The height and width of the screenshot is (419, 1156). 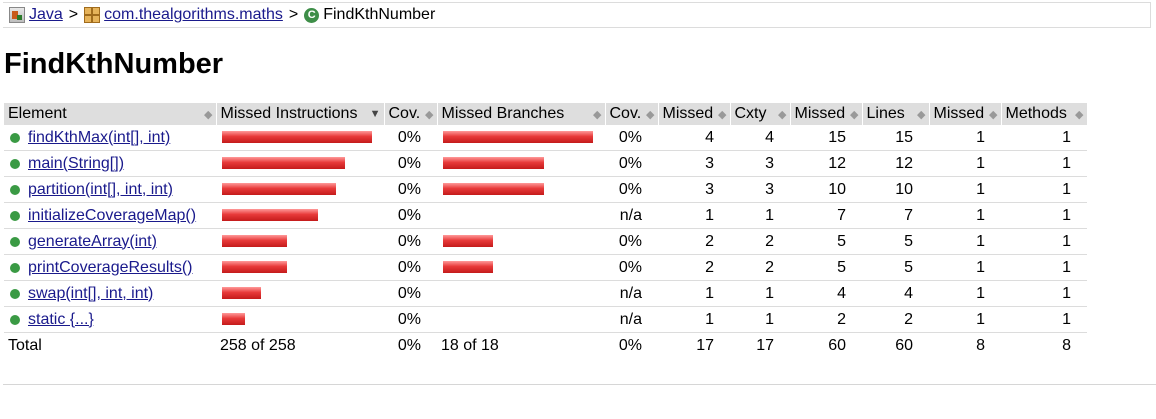 I want to click on element-cell: swap(int[], int, int), so click(x=110, y=293).